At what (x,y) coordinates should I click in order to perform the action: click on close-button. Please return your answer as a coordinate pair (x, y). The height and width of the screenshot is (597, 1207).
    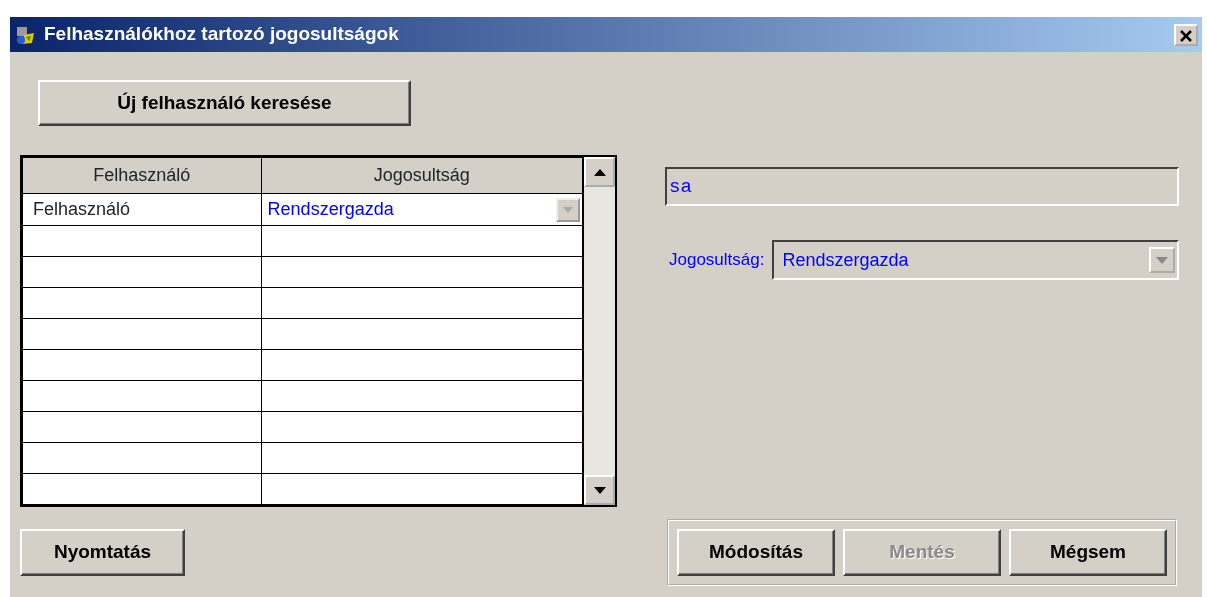
    Looking at the image, I should click on (1186, 34).